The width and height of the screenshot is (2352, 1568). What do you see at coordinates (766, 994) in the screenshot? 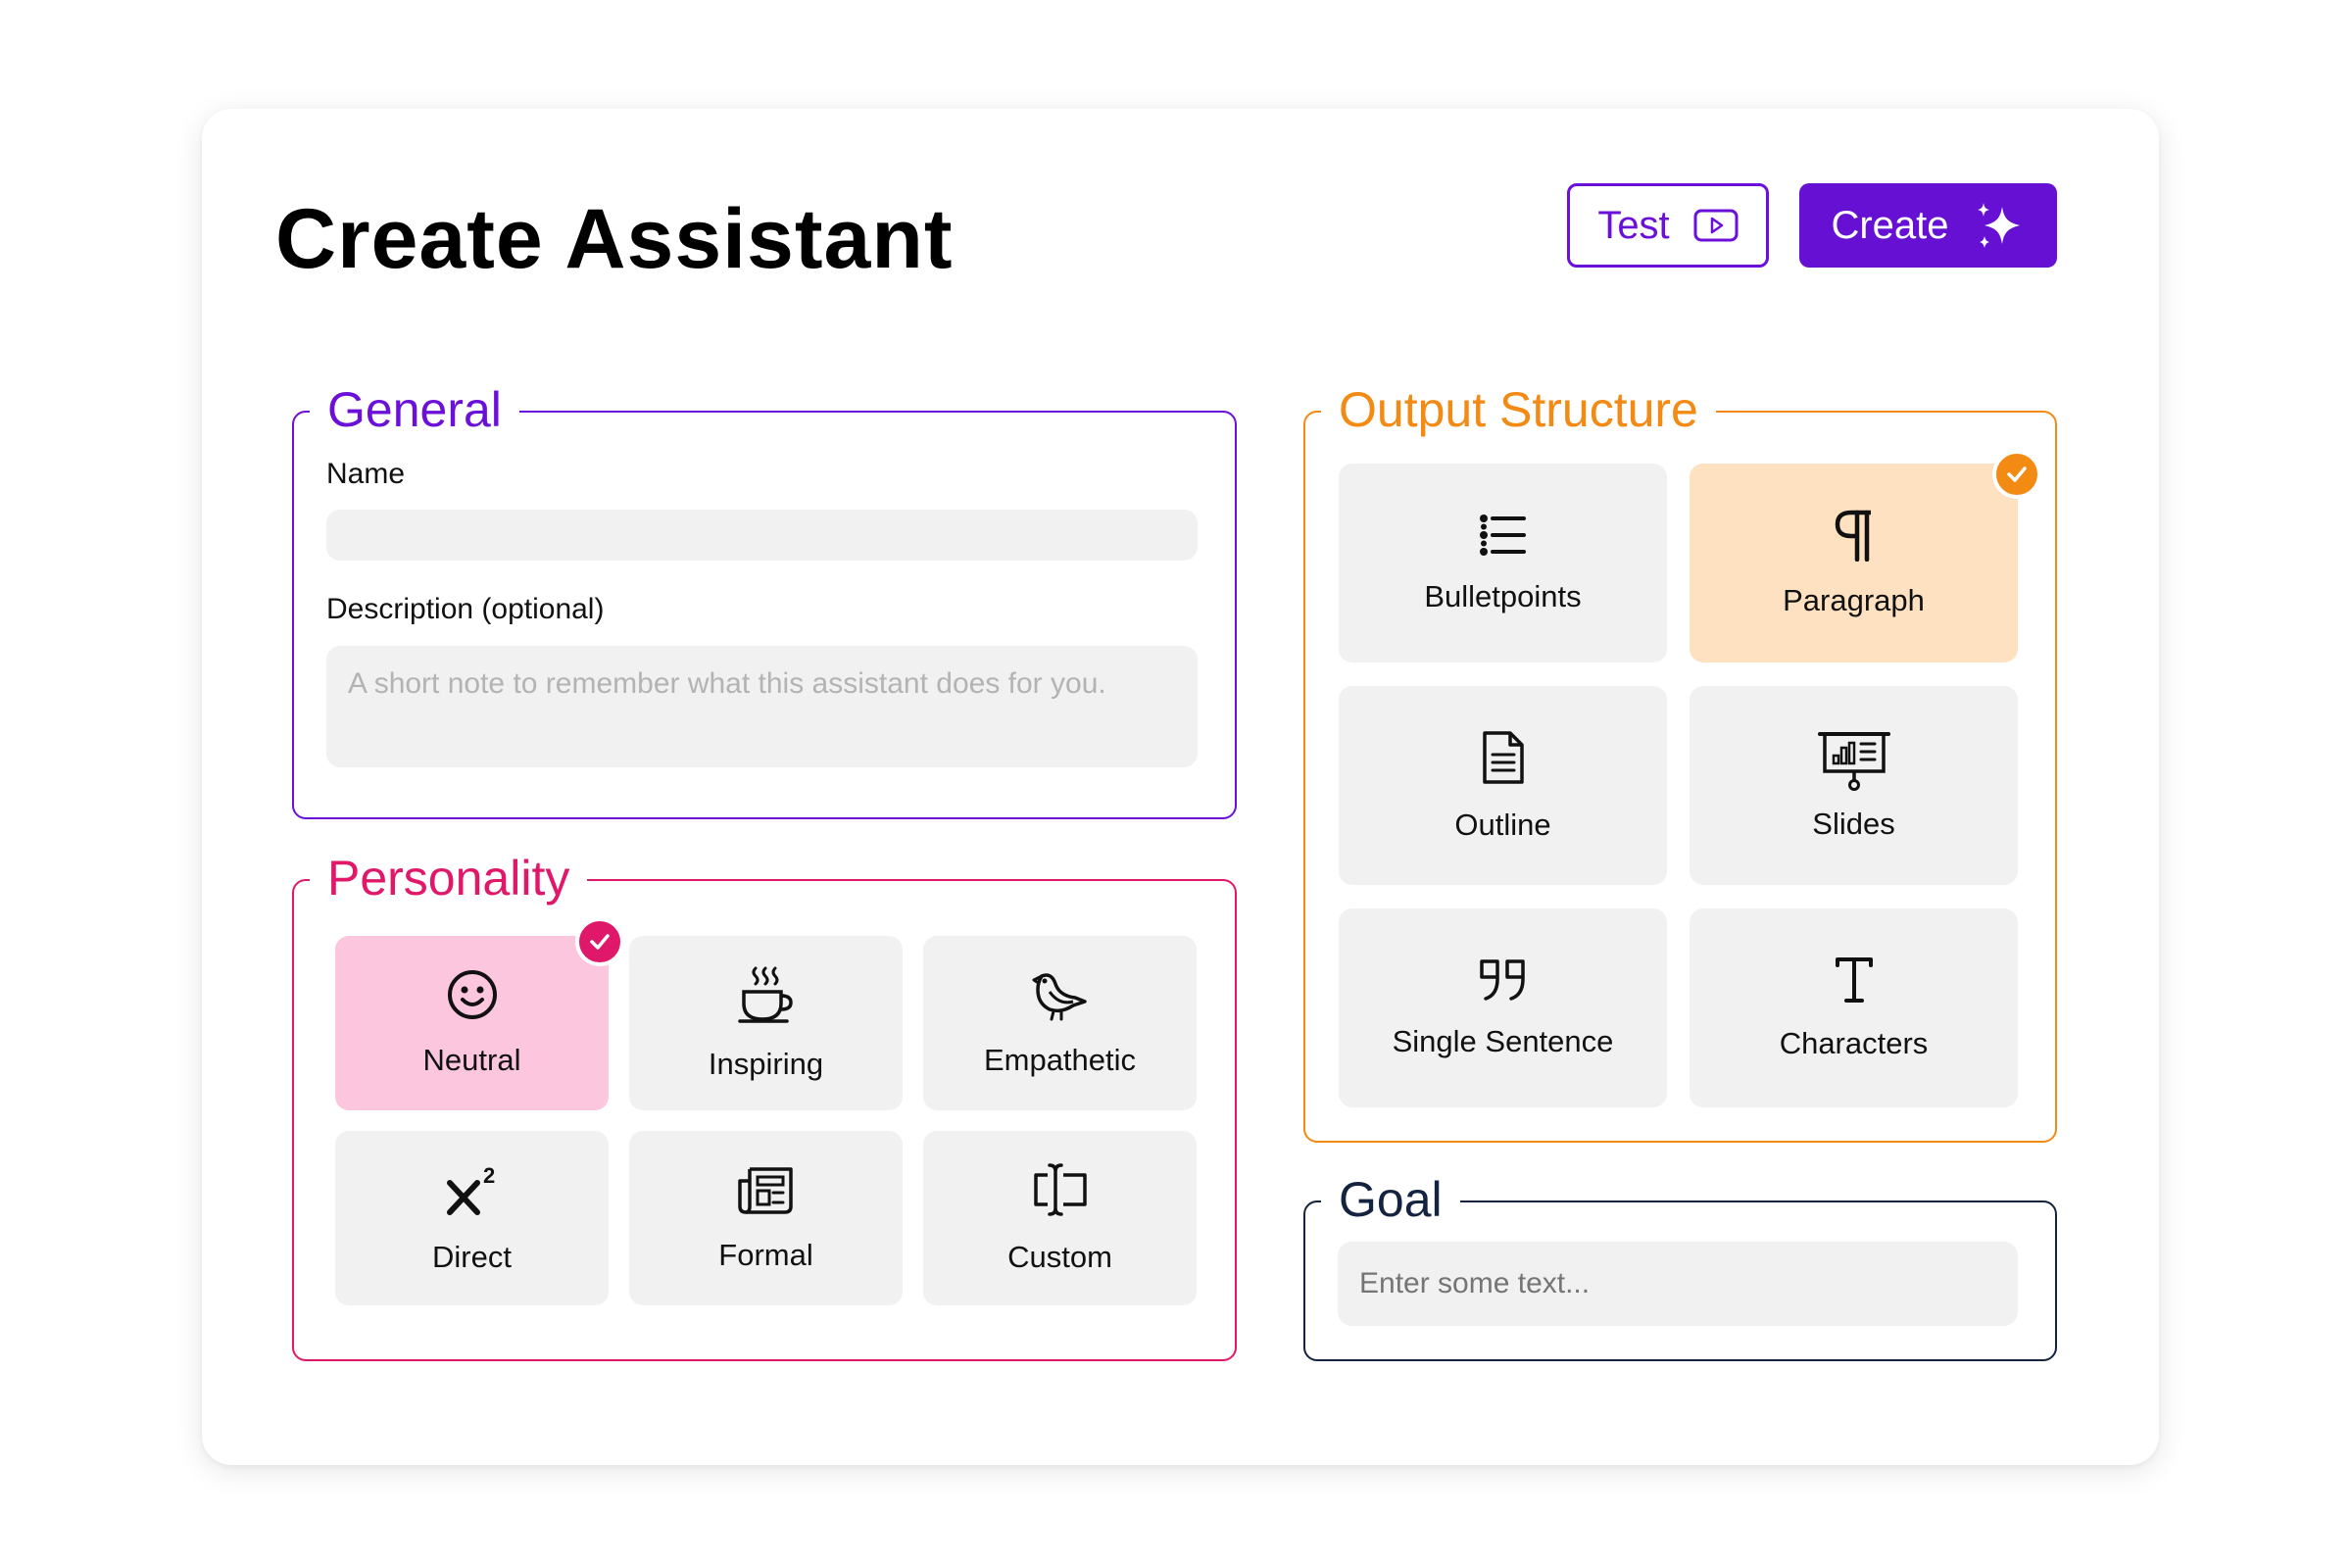
I see `coffee-cup-icon` at bounding box center [766, 994].